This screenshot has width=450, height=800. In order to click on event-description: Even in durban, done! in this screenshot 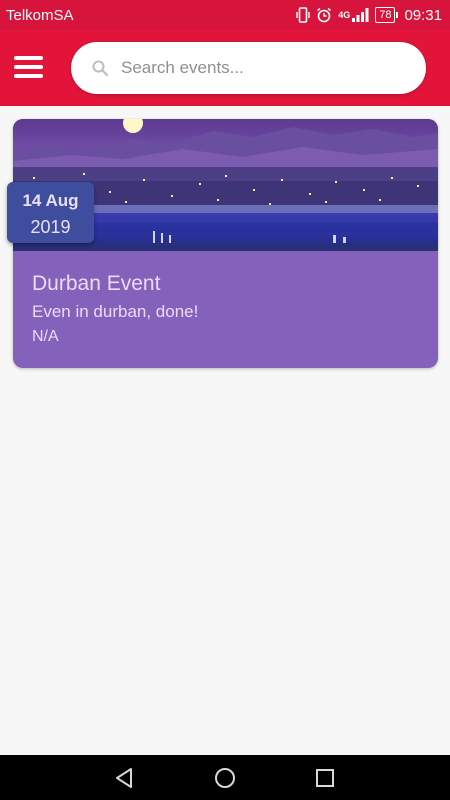, I will do `click(115, 311)`.